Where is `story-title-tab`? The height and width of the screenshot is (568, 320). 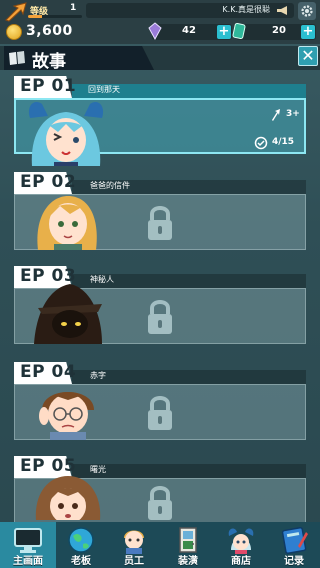 story-title-tab is located at coordinates (79, 58).